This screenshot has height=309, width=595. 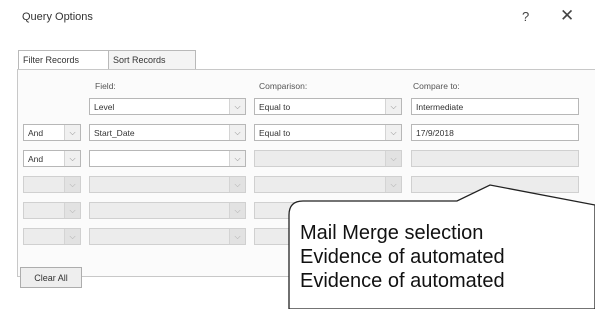 I want to click on callout-line: Mail Merge selection, so click(x=392, y=233).